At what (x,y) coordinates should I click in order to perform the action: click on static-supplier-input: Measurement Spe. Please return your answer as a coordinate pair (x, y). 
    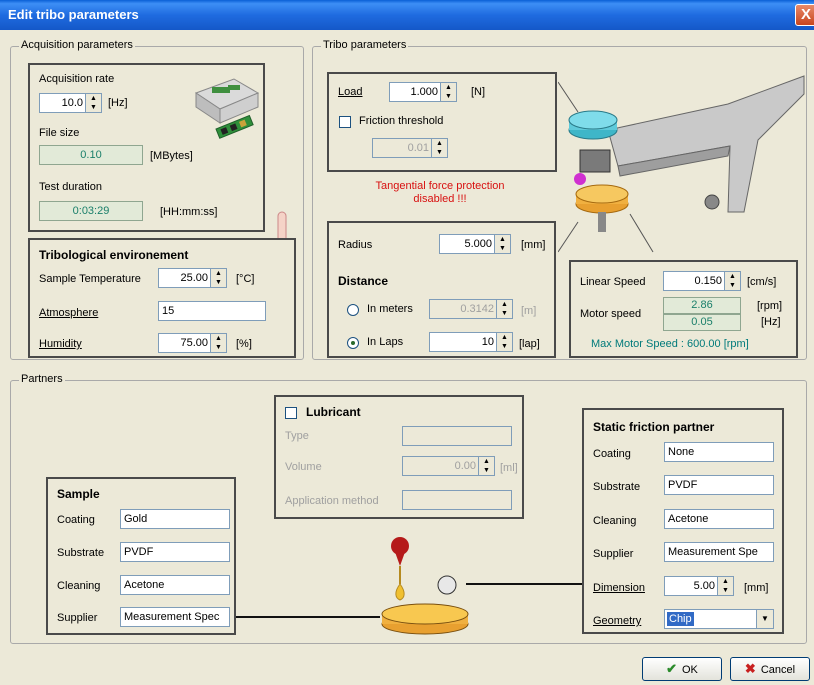
    Looking at the image, I should click on (719, 552).